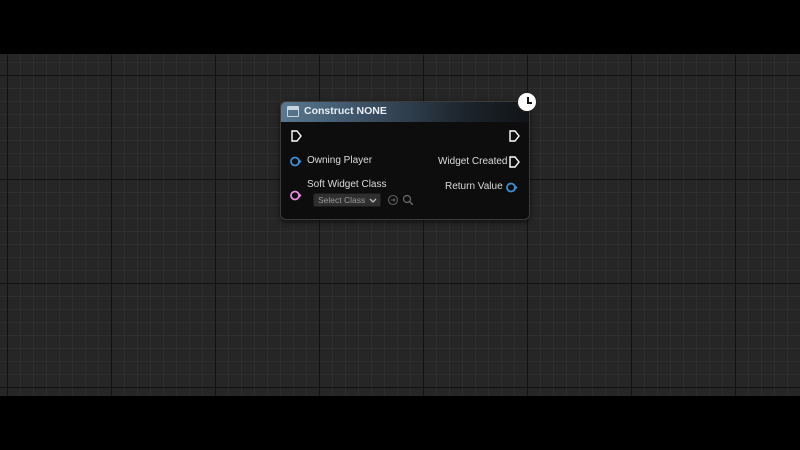 The width and height of the screenshot is (800, 450). I want to click on letterbox-top, so click(400, 27).